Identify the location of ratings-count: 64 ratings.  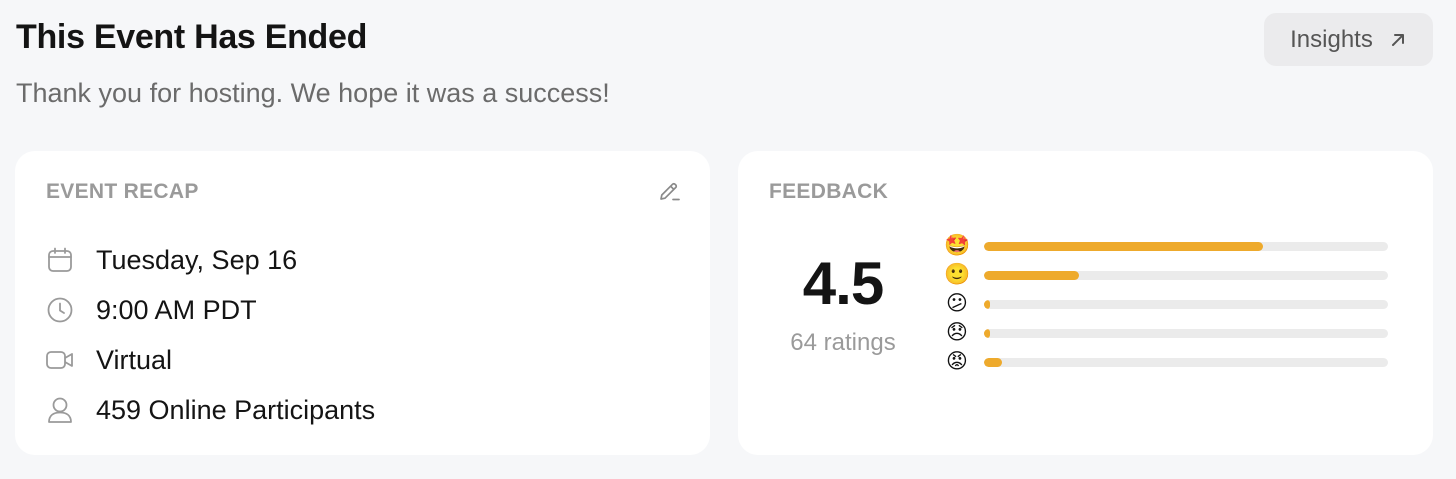
(843, 342).